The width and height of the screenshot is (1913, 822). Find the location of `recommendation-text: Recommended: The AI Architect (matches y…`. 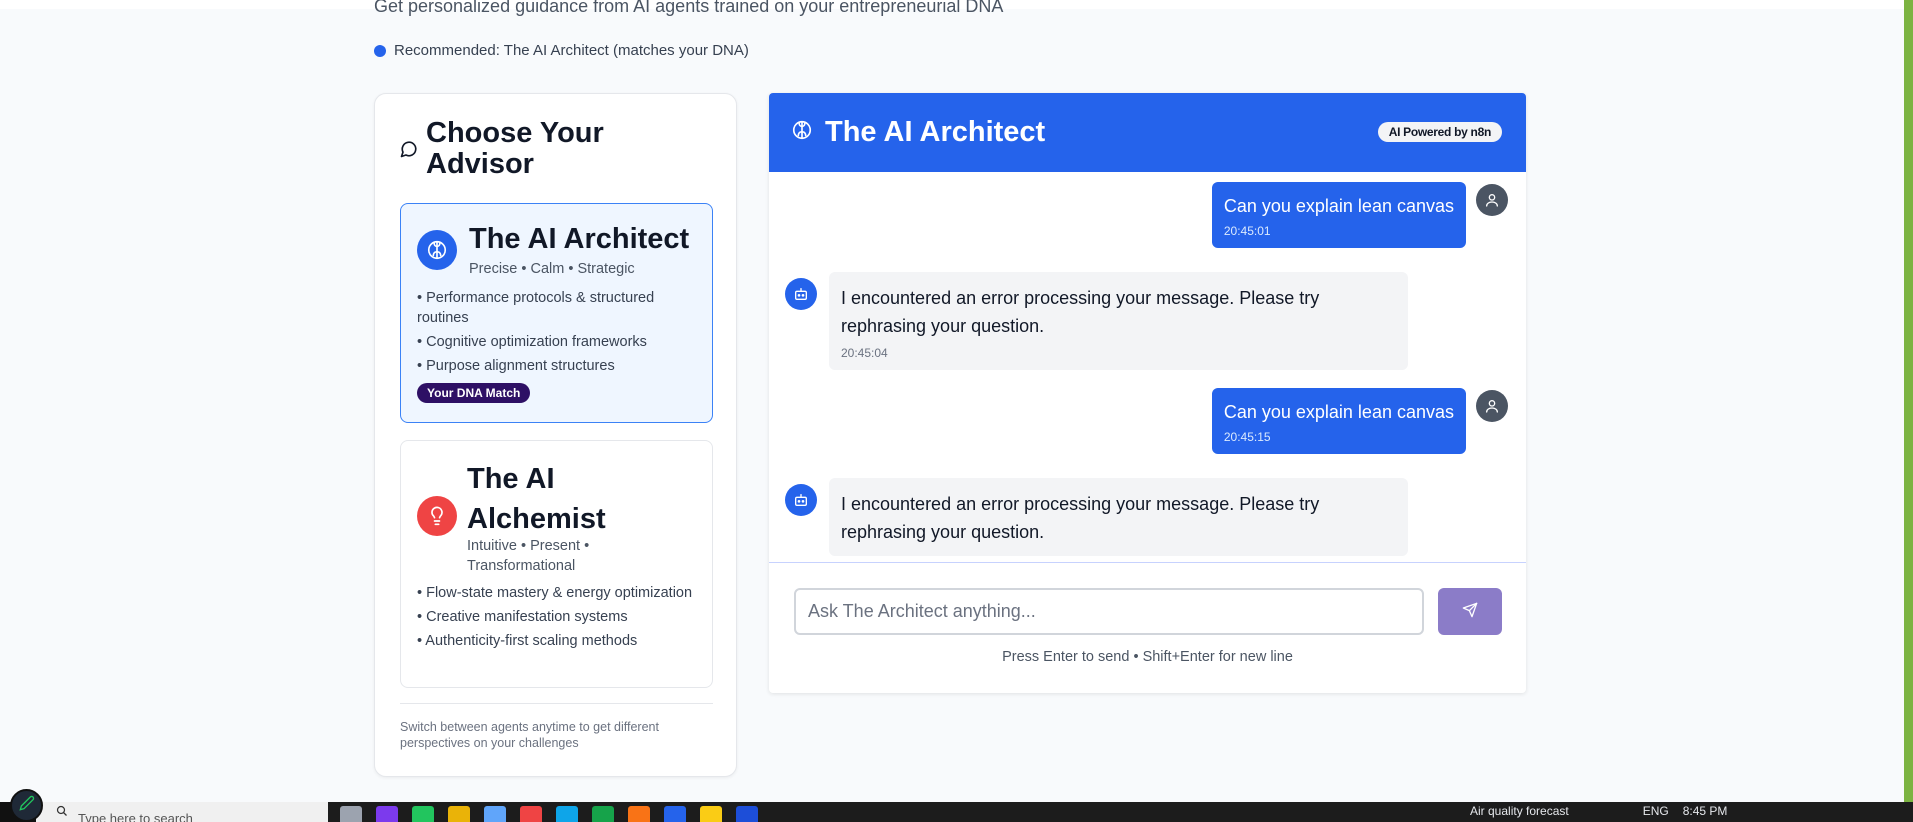

recommendation-text: Recommended: The AI Architect (matches y… is located at coordinates (571, 50).